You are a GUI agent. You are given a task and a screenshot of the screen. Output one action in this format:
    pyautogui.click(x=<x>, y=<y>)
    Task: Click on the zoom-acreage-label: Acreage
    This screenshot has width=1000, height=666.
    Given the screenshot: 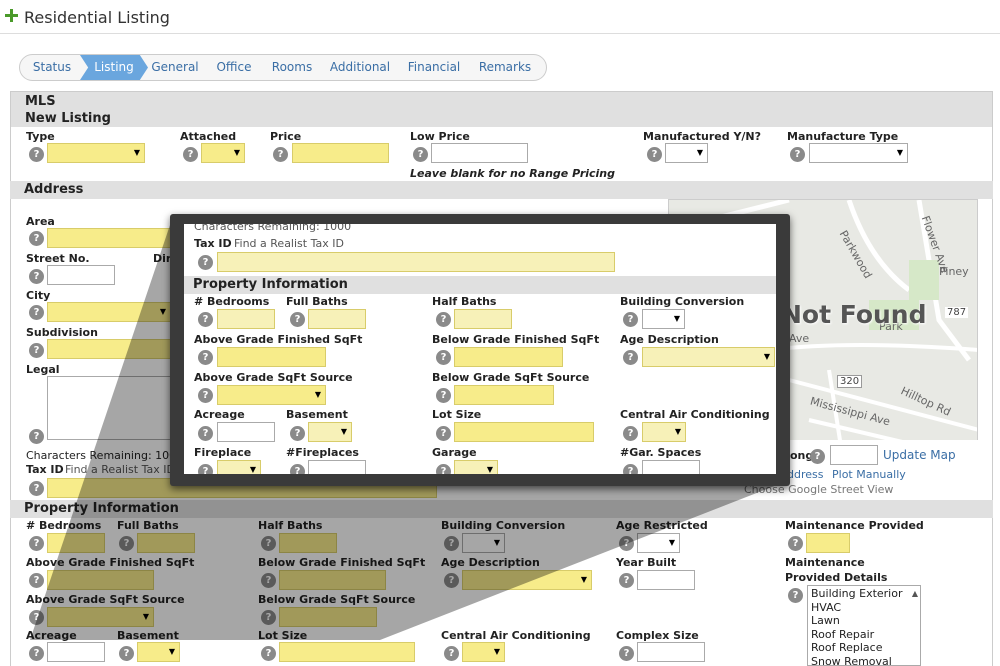 What is the action you would take?
    pyautogui.click(x=219, y=414)
    